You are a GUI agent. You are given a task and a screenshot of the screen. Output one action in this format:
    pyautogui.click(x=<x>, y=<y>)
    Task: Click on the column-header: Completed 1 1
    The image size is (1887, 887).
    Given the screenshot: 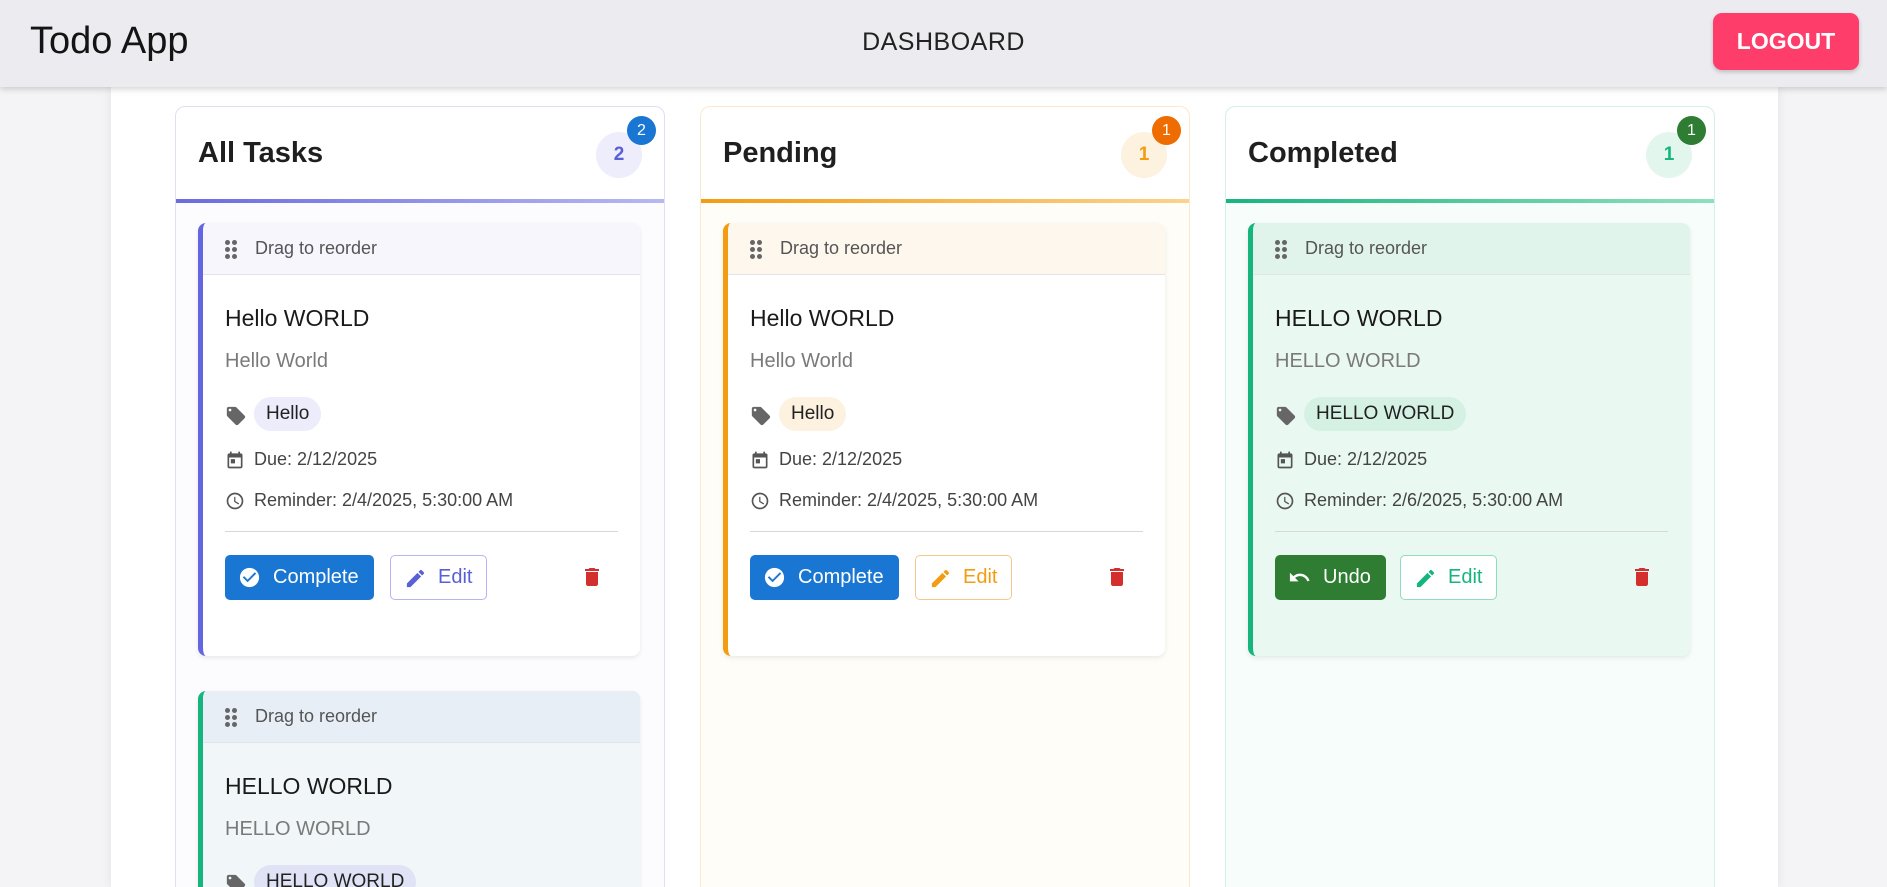 What is the action you would take?
    pyautogui.click(x=1470, y=155)
    